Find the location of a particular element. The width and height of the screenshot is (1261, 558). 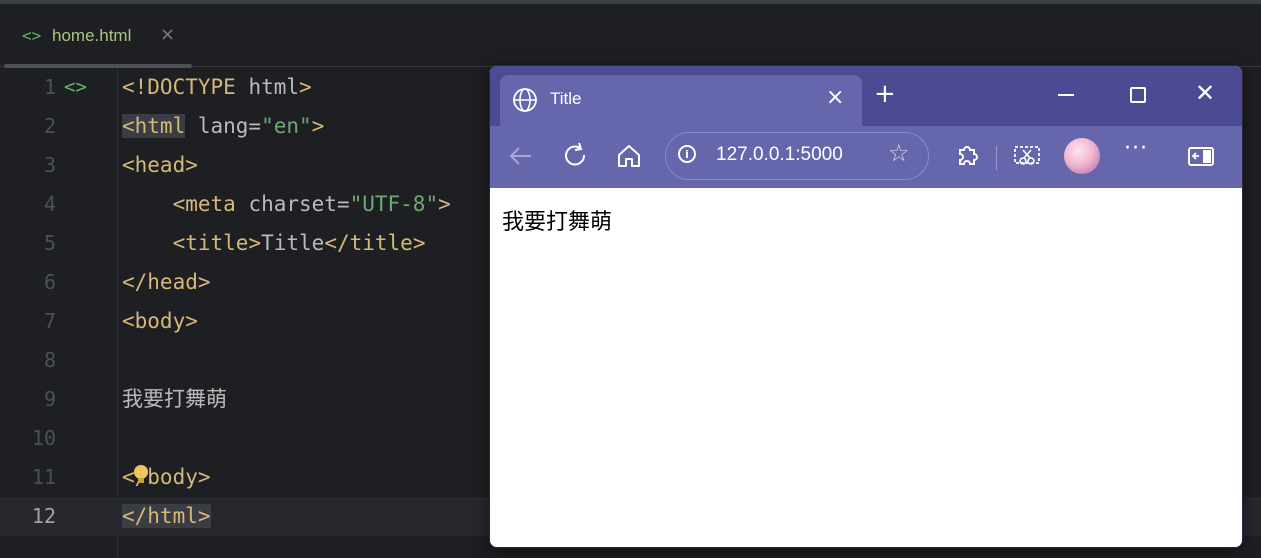

new-tab-button: + is located at coordinates (885, 94).